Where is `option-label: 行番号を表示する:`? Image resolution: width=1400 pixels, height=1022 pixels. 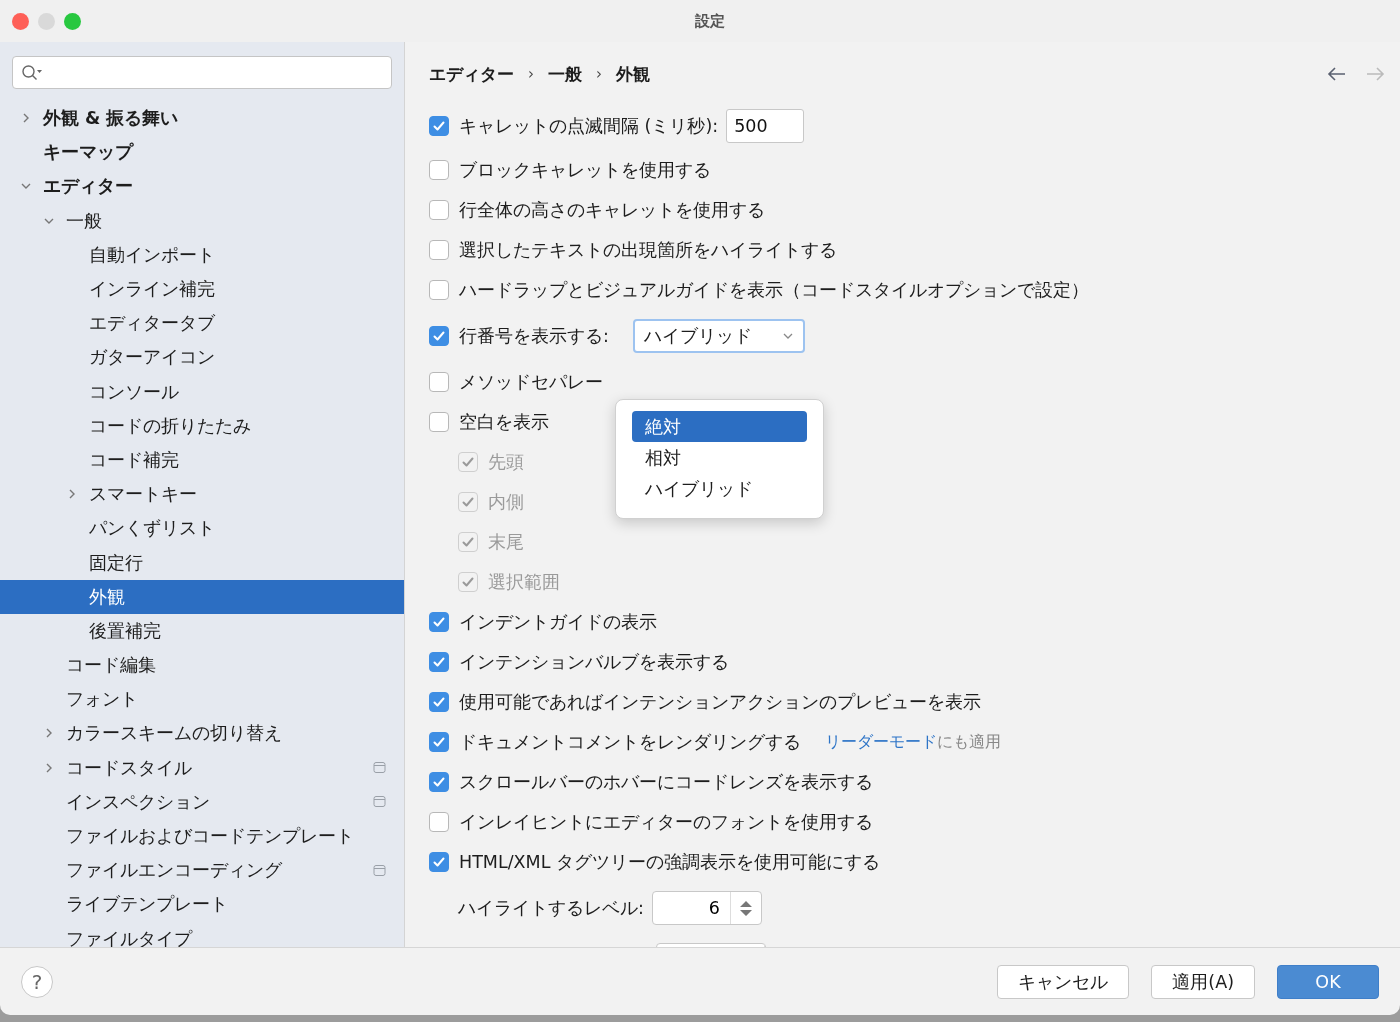 option-label: 行番号を表示する: is located at coordinates (534, 336).